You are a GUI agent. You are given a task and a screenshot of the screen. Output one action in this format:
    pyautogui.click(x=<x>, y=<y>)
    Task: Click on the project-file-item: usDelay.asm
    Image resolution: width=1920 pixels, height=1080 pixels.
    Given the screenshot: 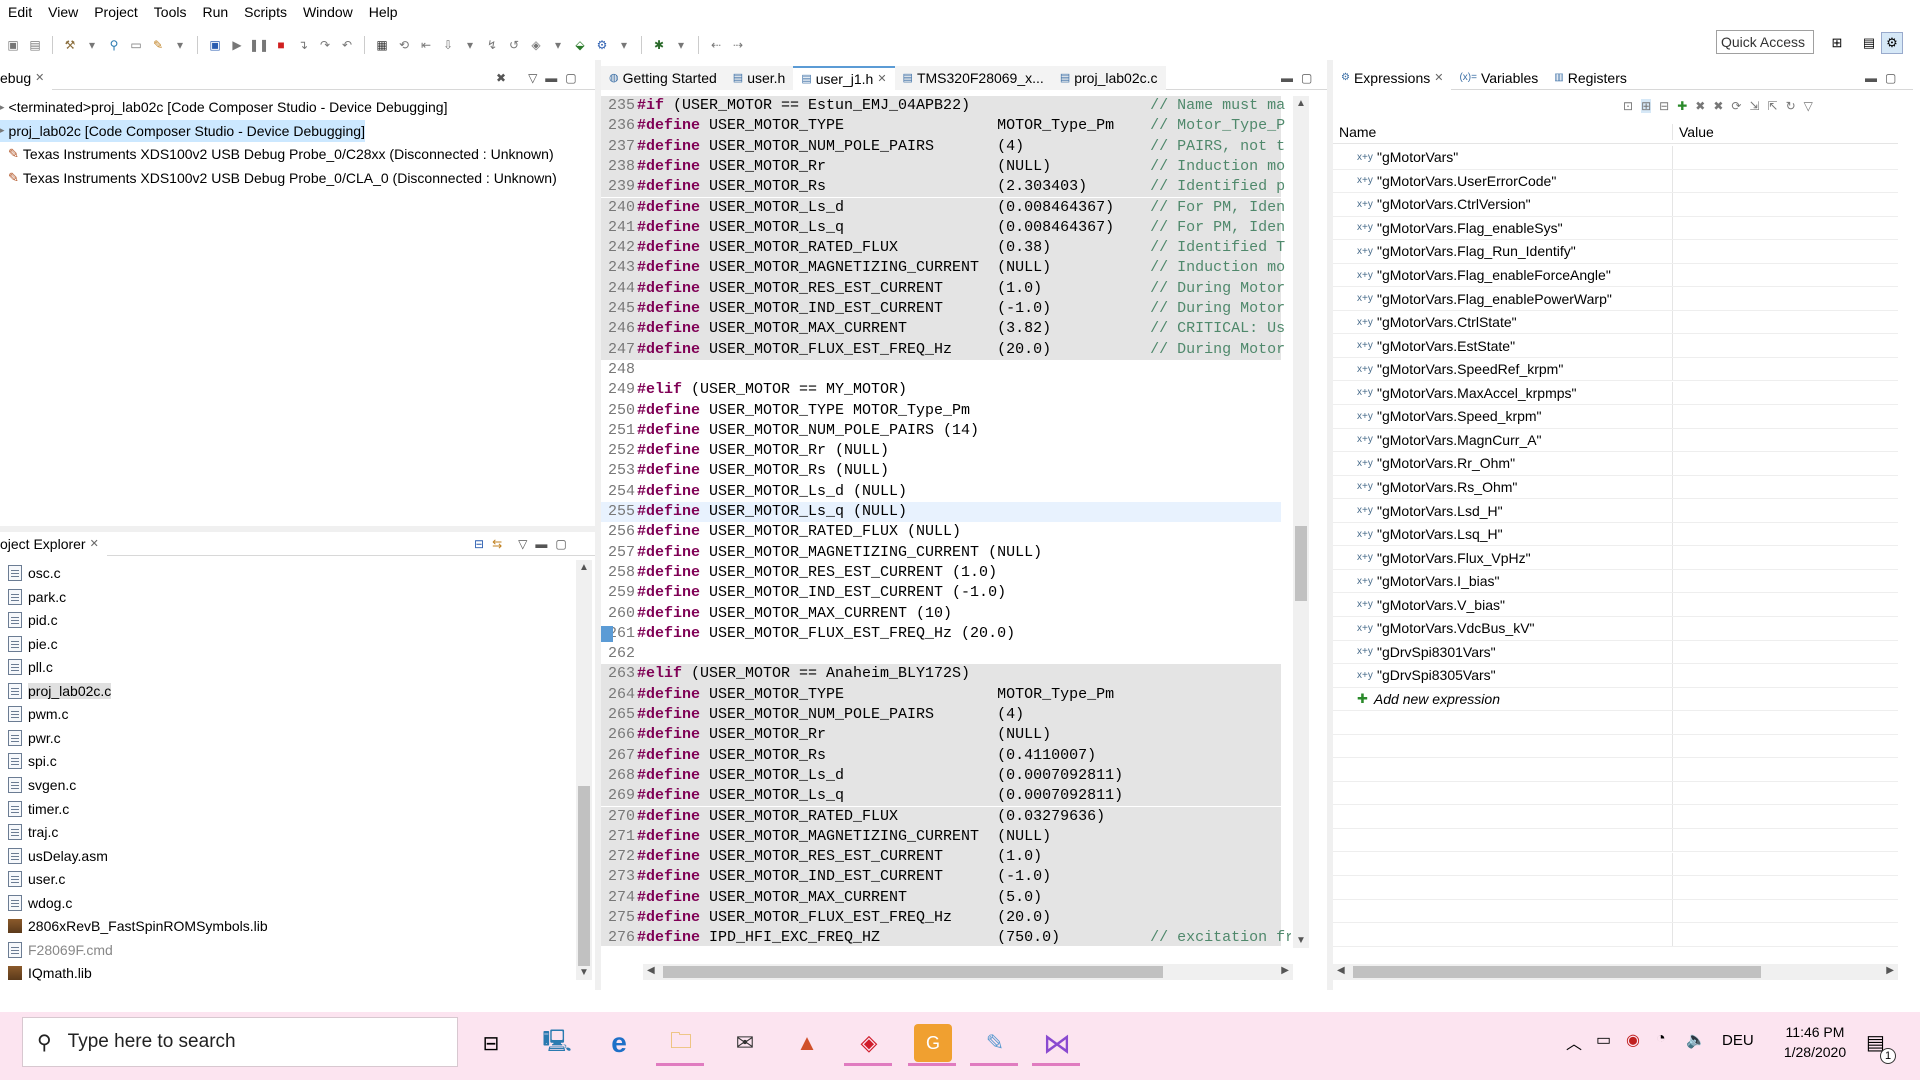 What is the action you would take?
    pyautogui.click(x=58, y=856)
    